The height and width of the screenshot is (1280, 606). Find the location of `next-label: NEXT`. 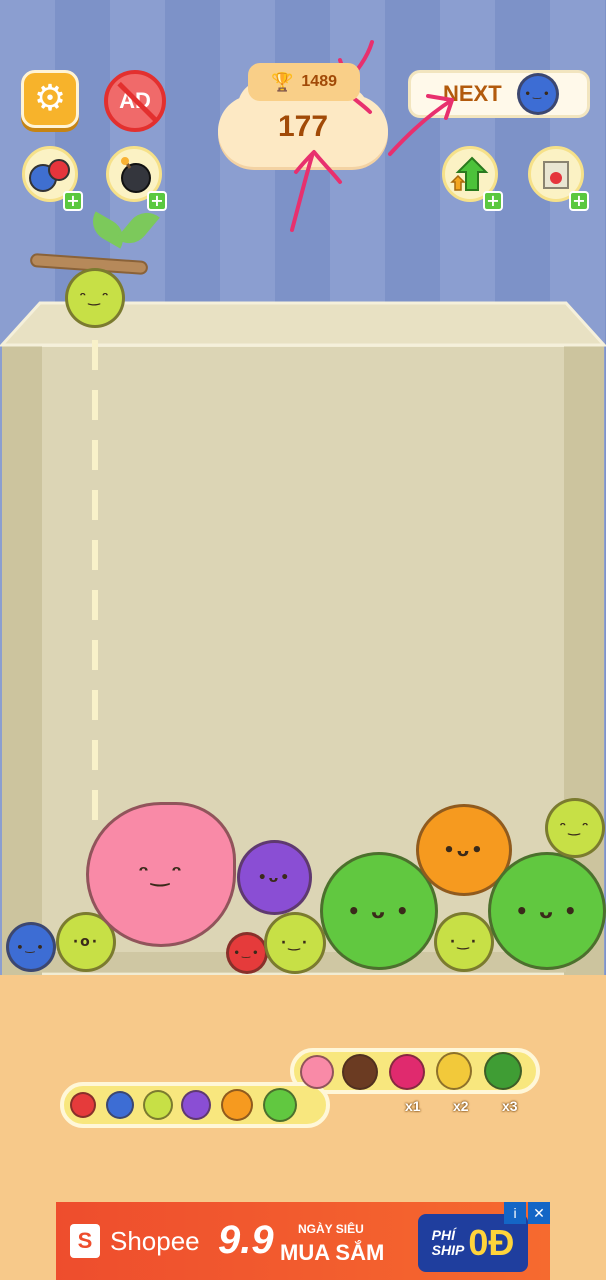

next-label: NEXT is located at coordinates (472, 93).